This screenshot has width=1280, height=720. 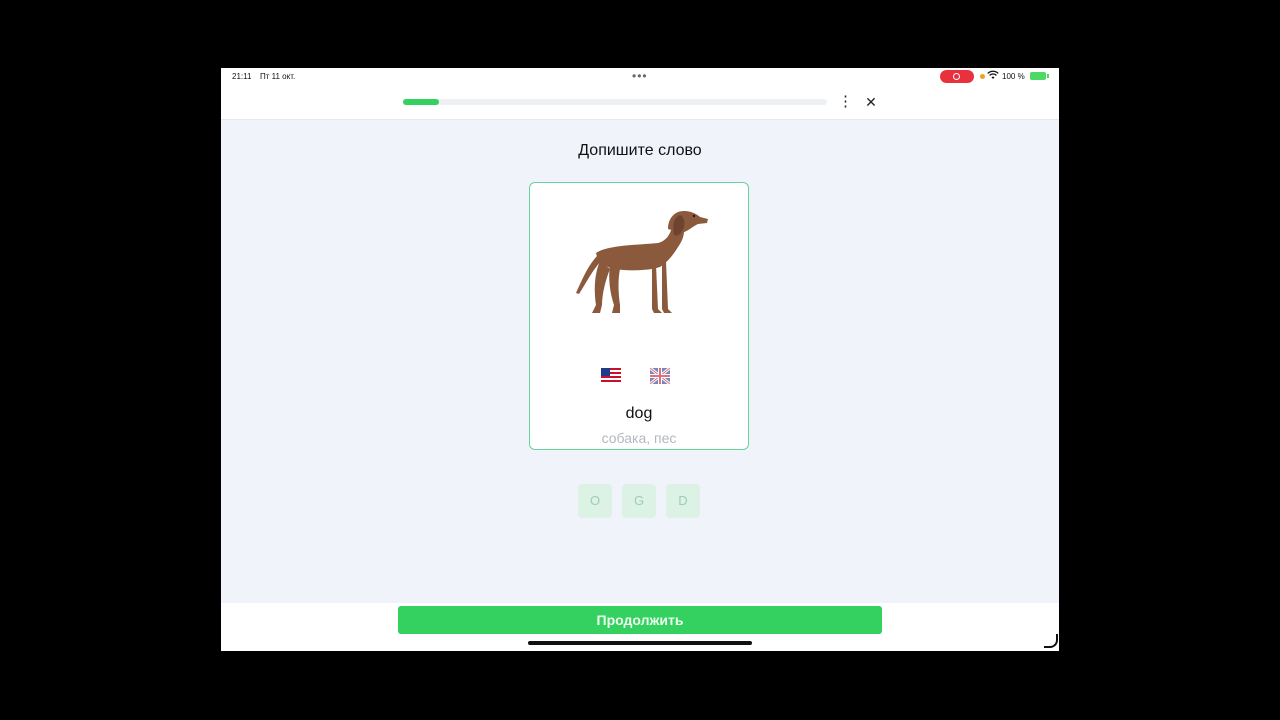 I want to click on letter-tile: G, so click(x=639, y=501).